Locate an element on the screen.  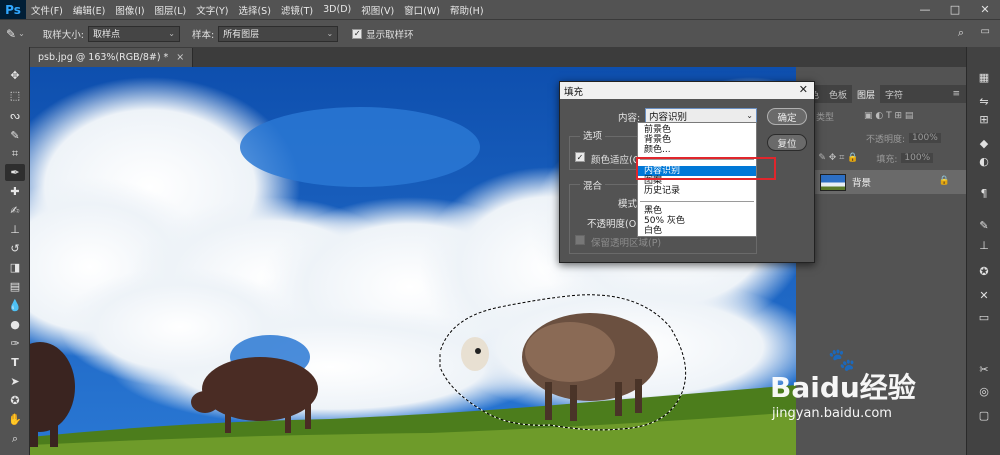
opacity-row: 不透明度: 100% is located at coordinates (881, 138).